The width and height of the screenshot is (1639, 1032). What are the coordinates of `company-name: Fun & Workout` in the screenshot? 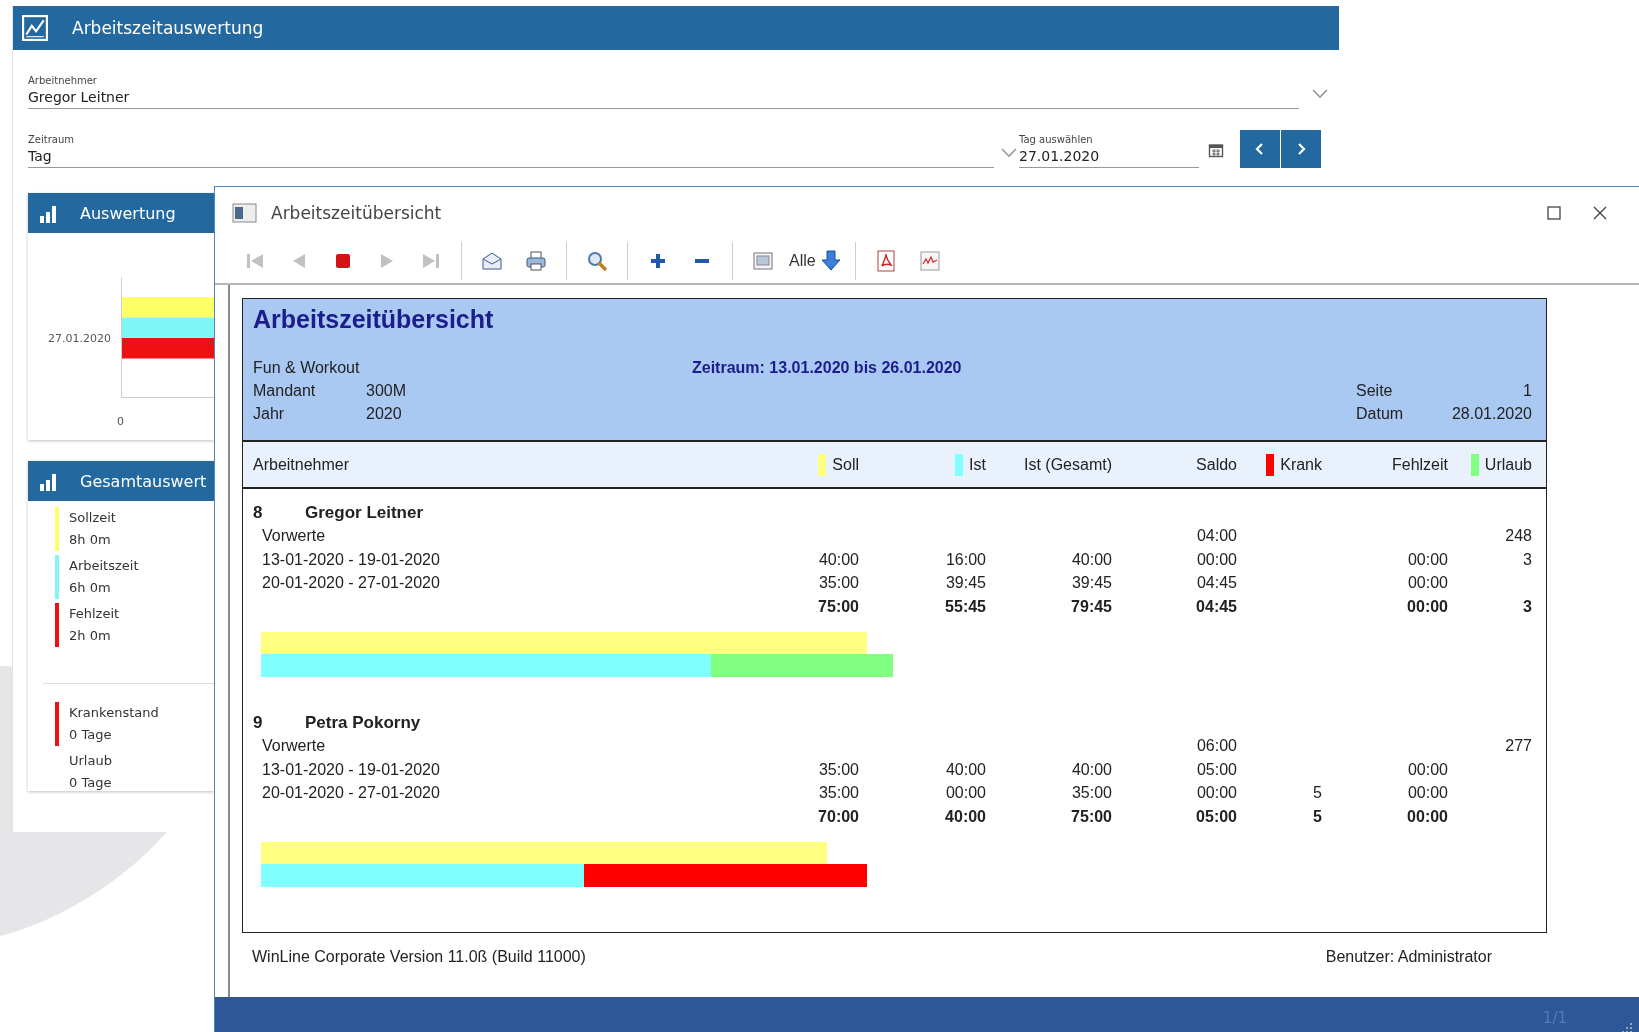 It's located at (307, 368).